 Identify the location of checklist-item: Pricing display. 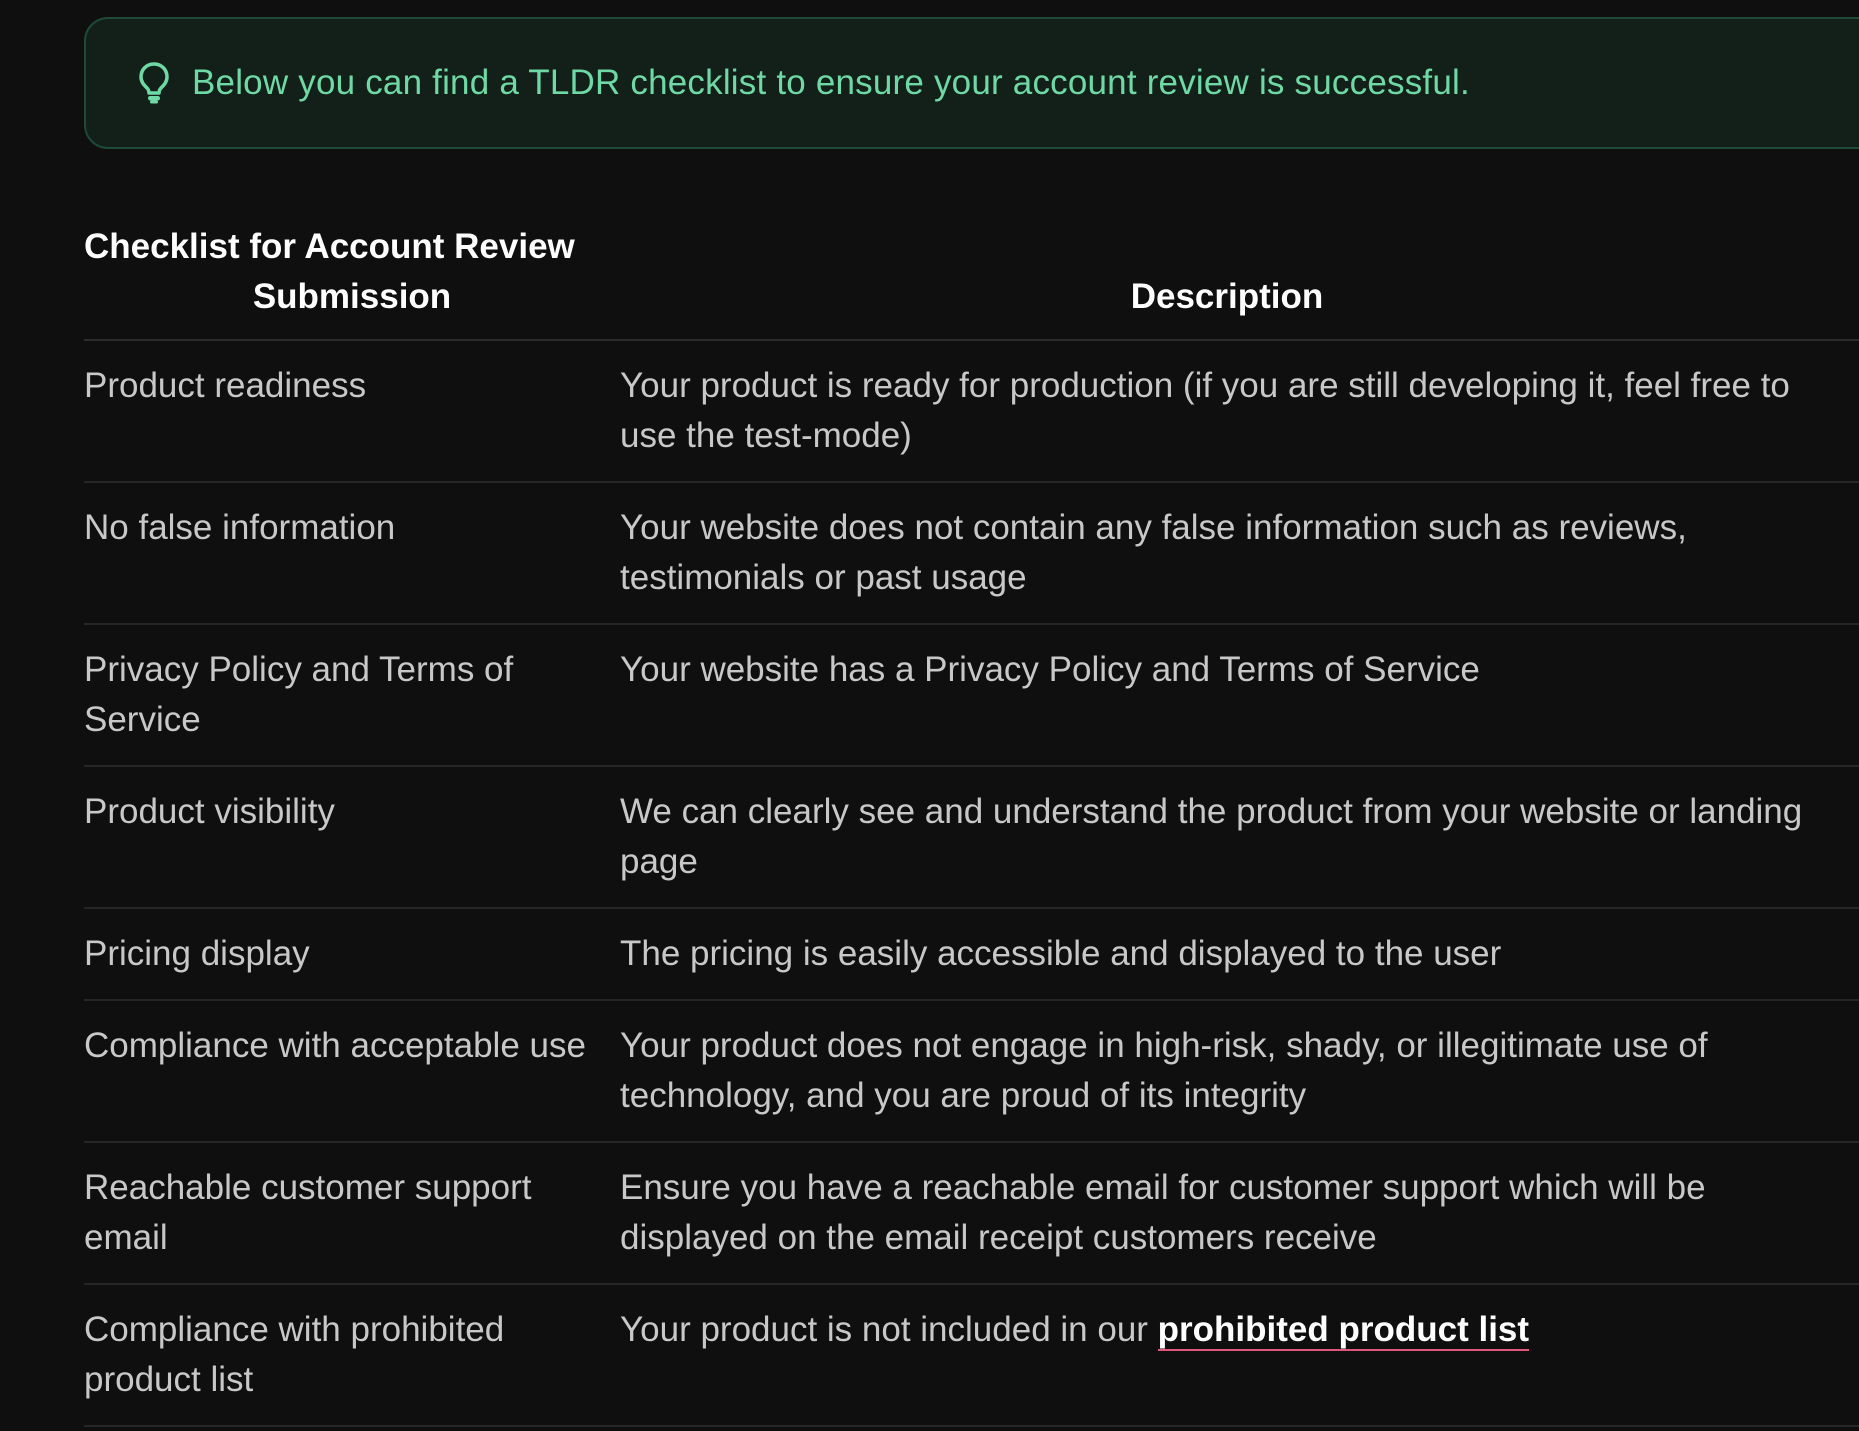
(197, 953).